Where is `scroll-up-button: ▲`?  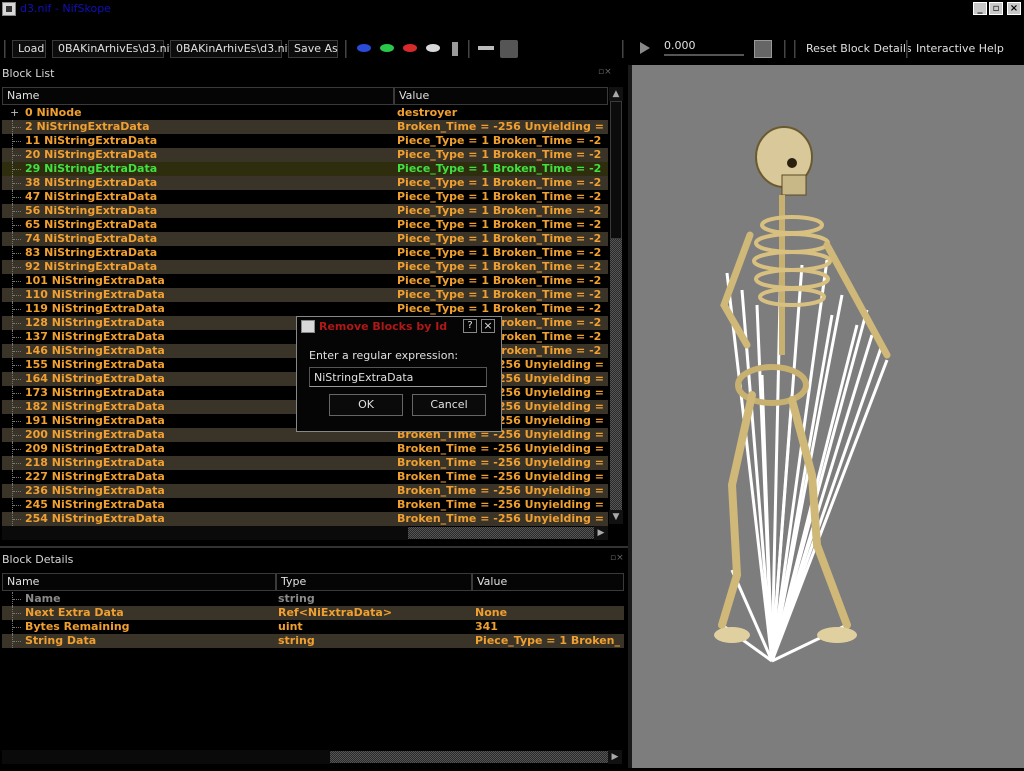
scroll-up-button: ▲ is located at coordinates (616, 94).